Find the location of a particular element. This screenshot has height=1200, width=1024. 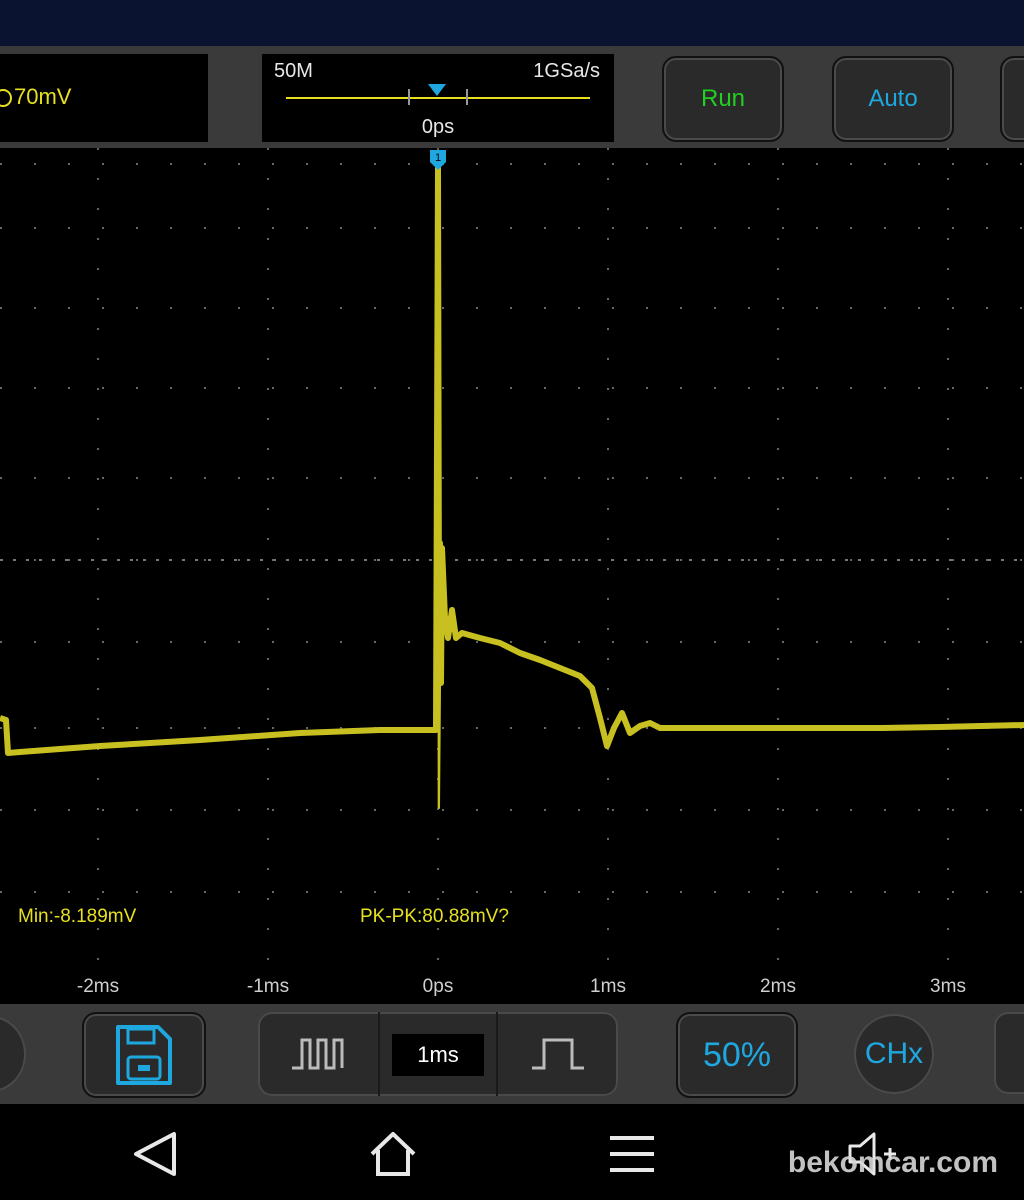

channel-1-marker: 1 is located at coordinates (438, 160).